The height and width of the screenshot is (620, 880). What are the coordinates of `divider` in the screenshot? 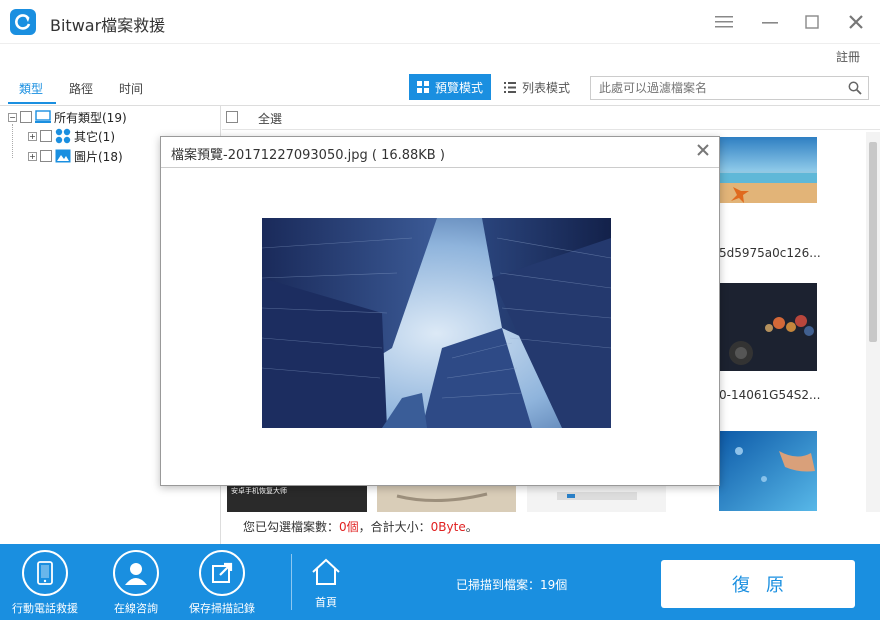 It's located at (440, 167).